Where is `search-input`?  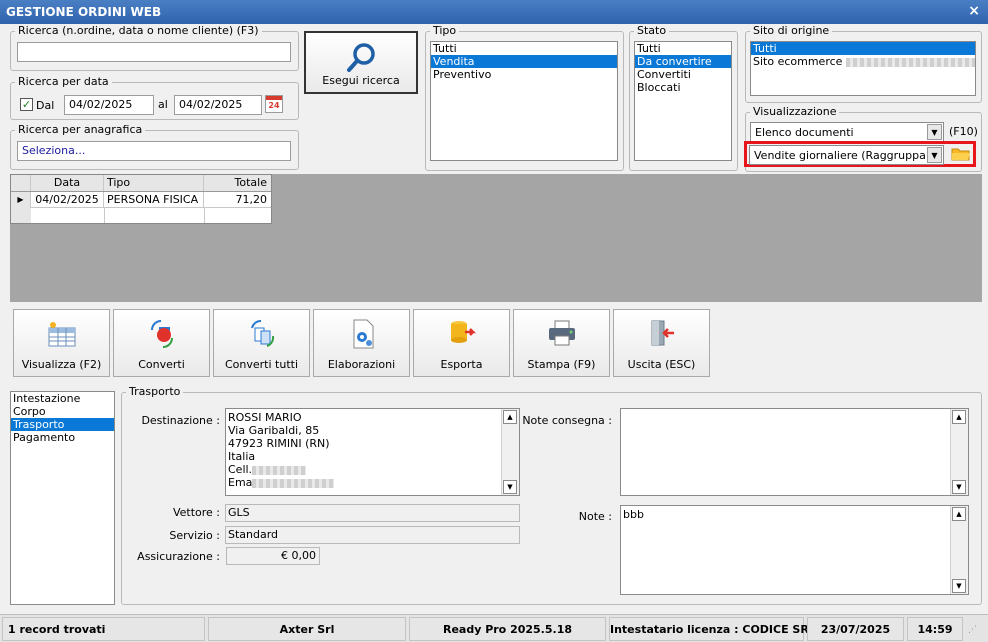 search-input is located at coordinates (154, 52).